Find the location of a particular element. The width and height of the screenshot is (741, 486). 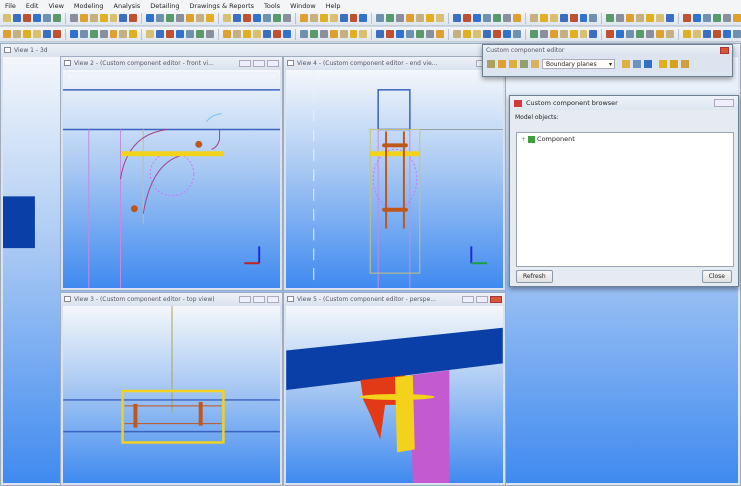

menu-detailing: Detailing is located at coordinates (164, 6).